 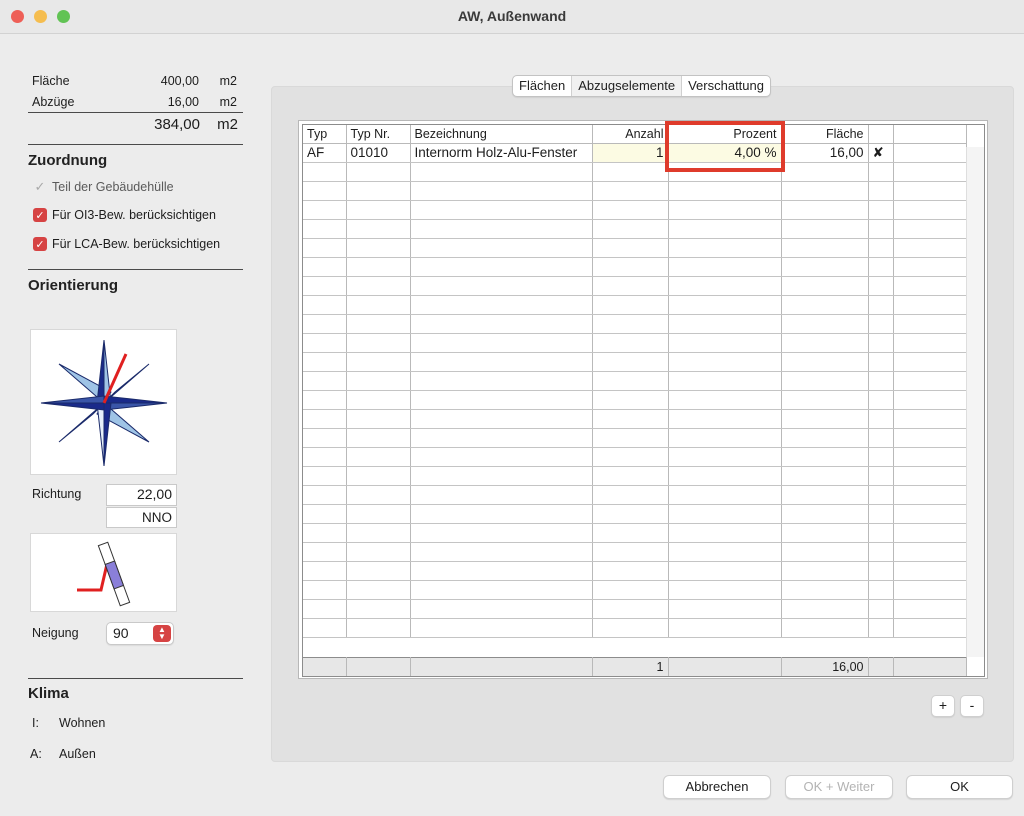 What do you see at coordinates (325, 134) in the screenshot?
I see `column-header-typ: Typ` at bounding box center [325, 134].